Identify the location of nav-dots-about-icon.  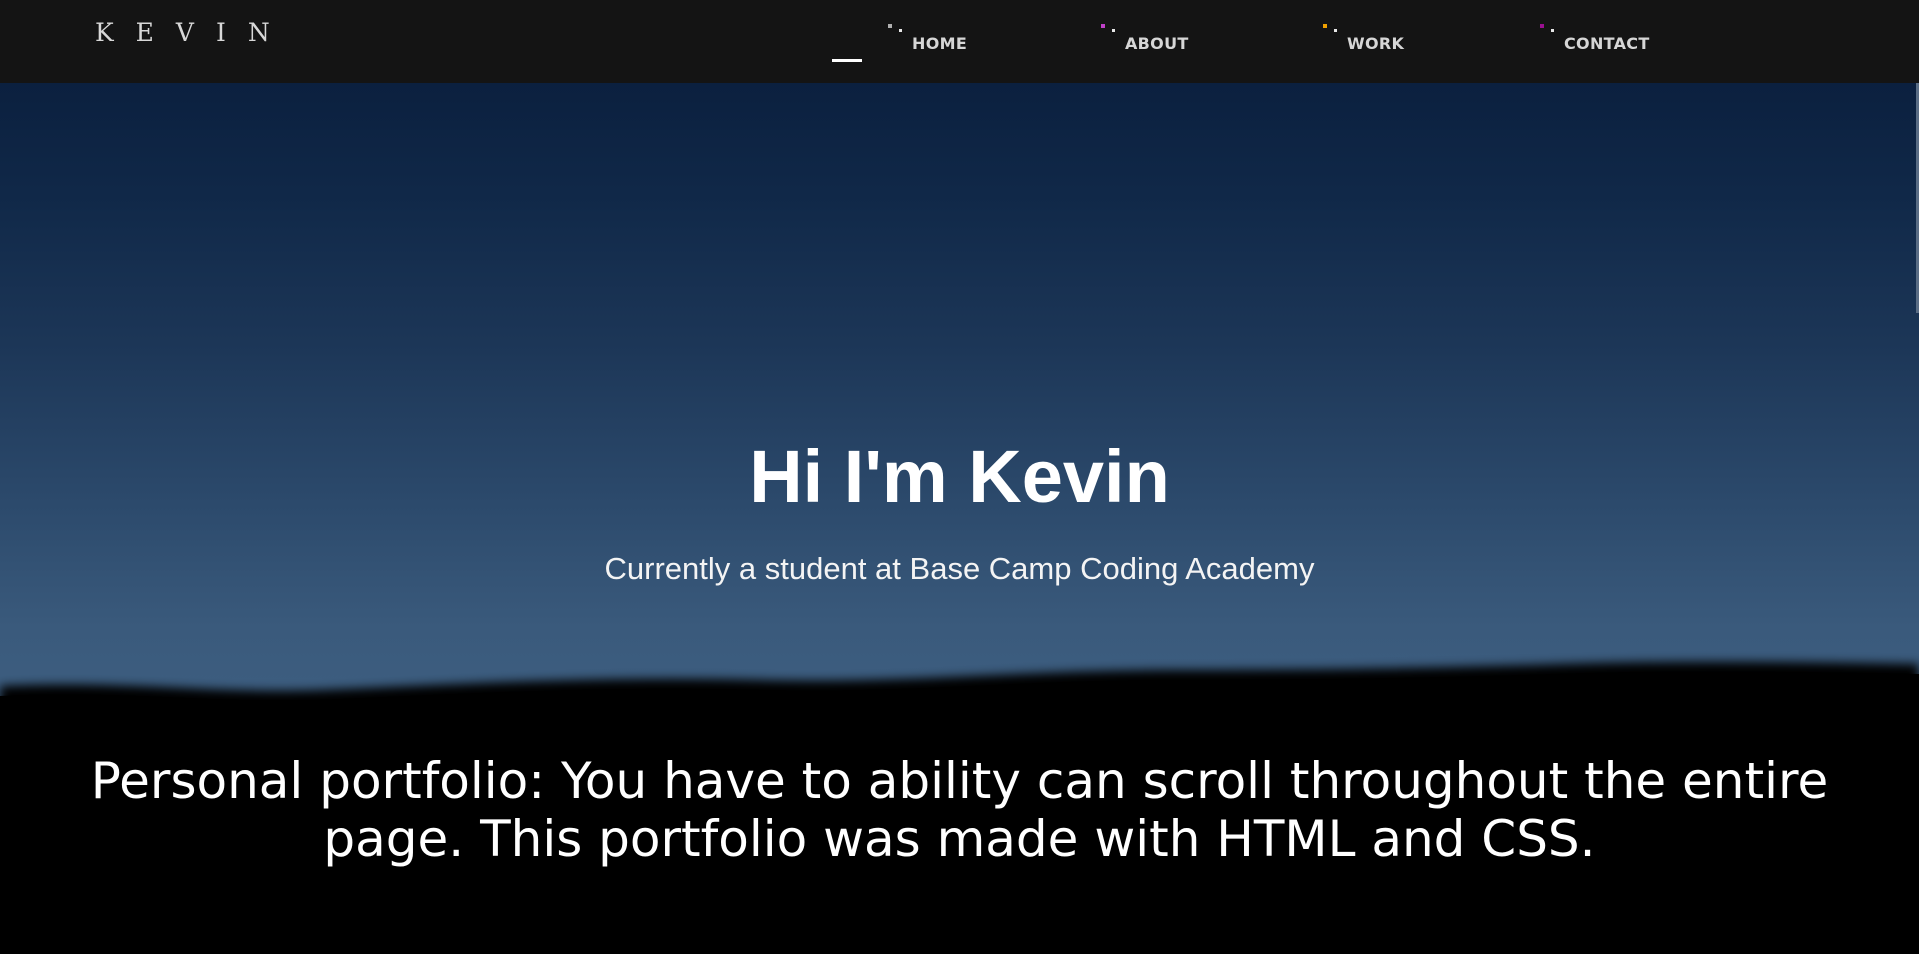
(1111, 30).